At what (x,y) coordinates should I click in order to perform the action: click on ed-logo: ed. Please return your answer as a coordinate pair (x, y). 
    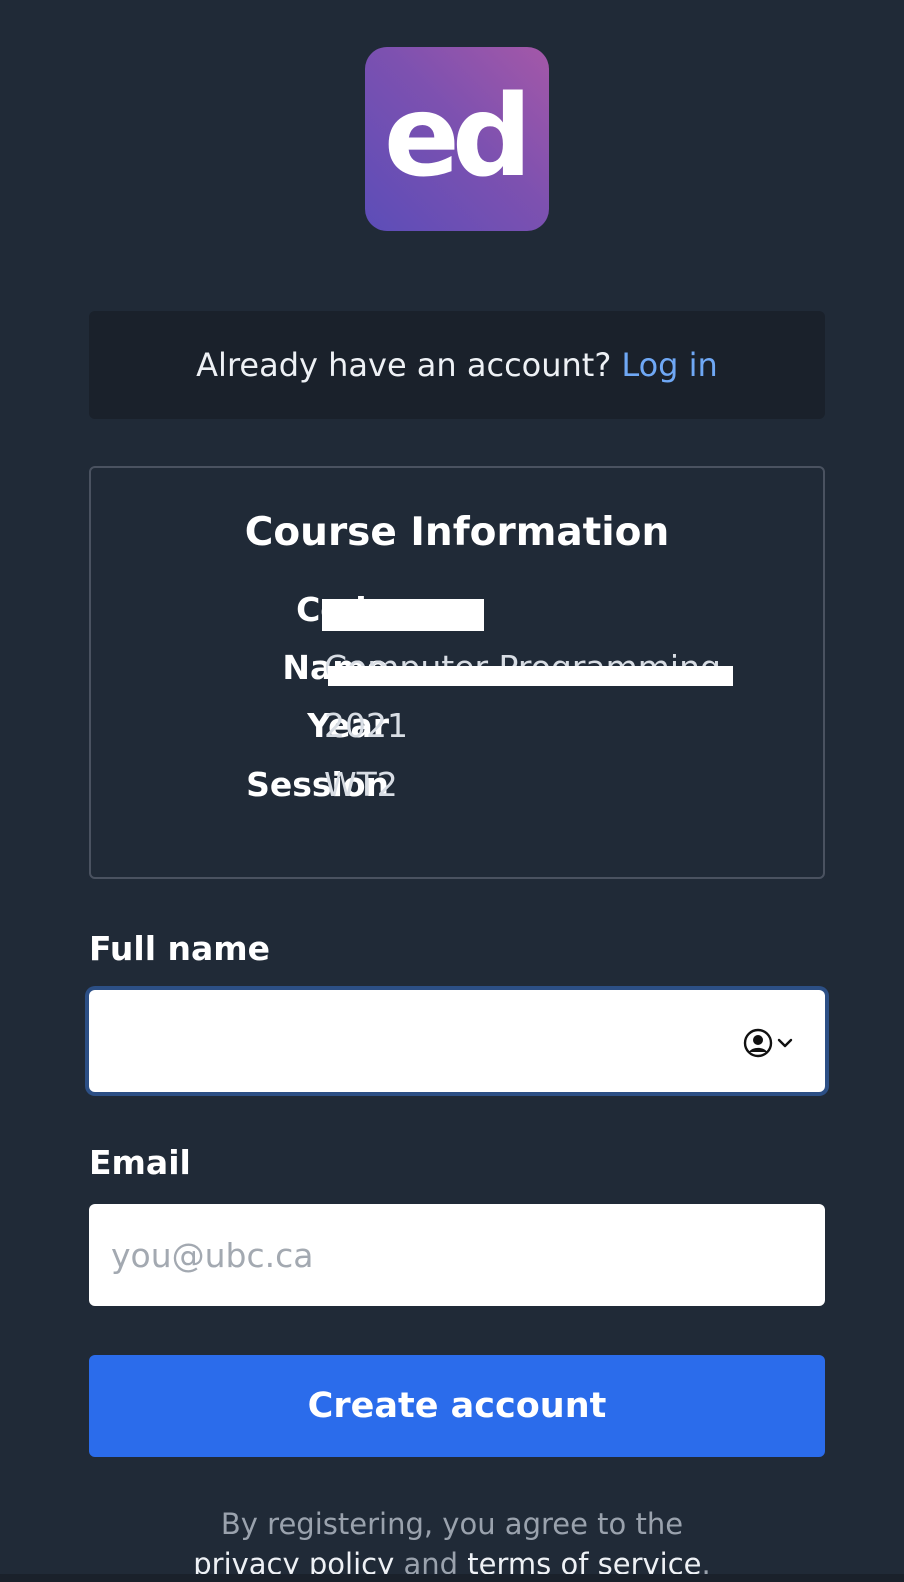
    Looking at the image, I should click on (457, 139).